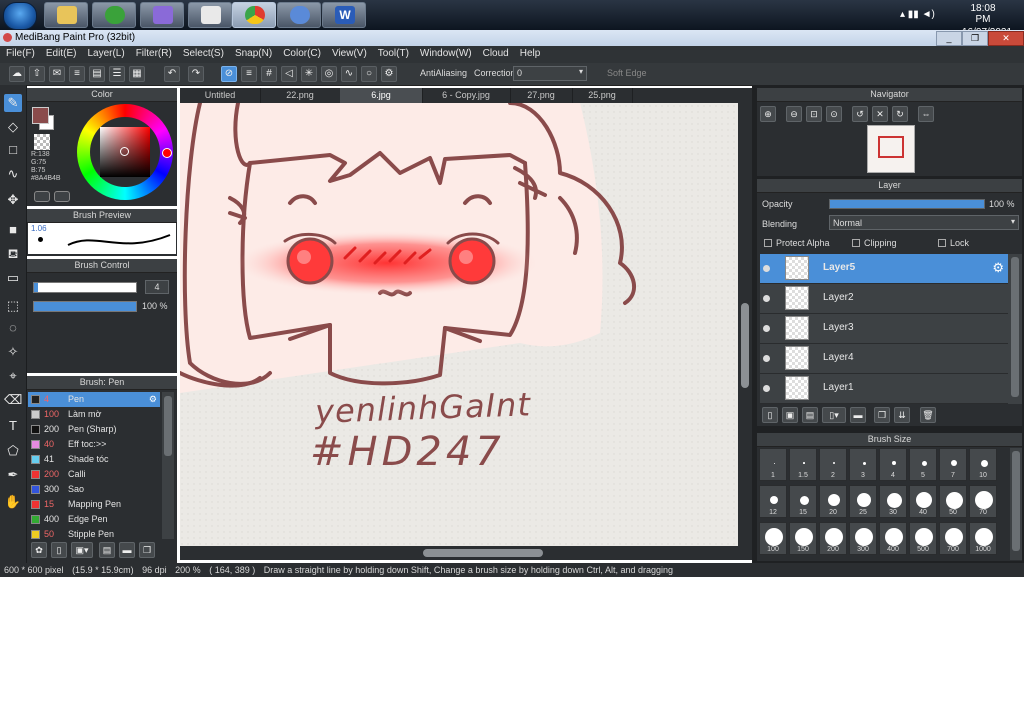 This screenshot has width=1024, height=705. Describe the element at coordinates (85, 306) in the screenshot. I see `brush-opacity-slider` at that location.